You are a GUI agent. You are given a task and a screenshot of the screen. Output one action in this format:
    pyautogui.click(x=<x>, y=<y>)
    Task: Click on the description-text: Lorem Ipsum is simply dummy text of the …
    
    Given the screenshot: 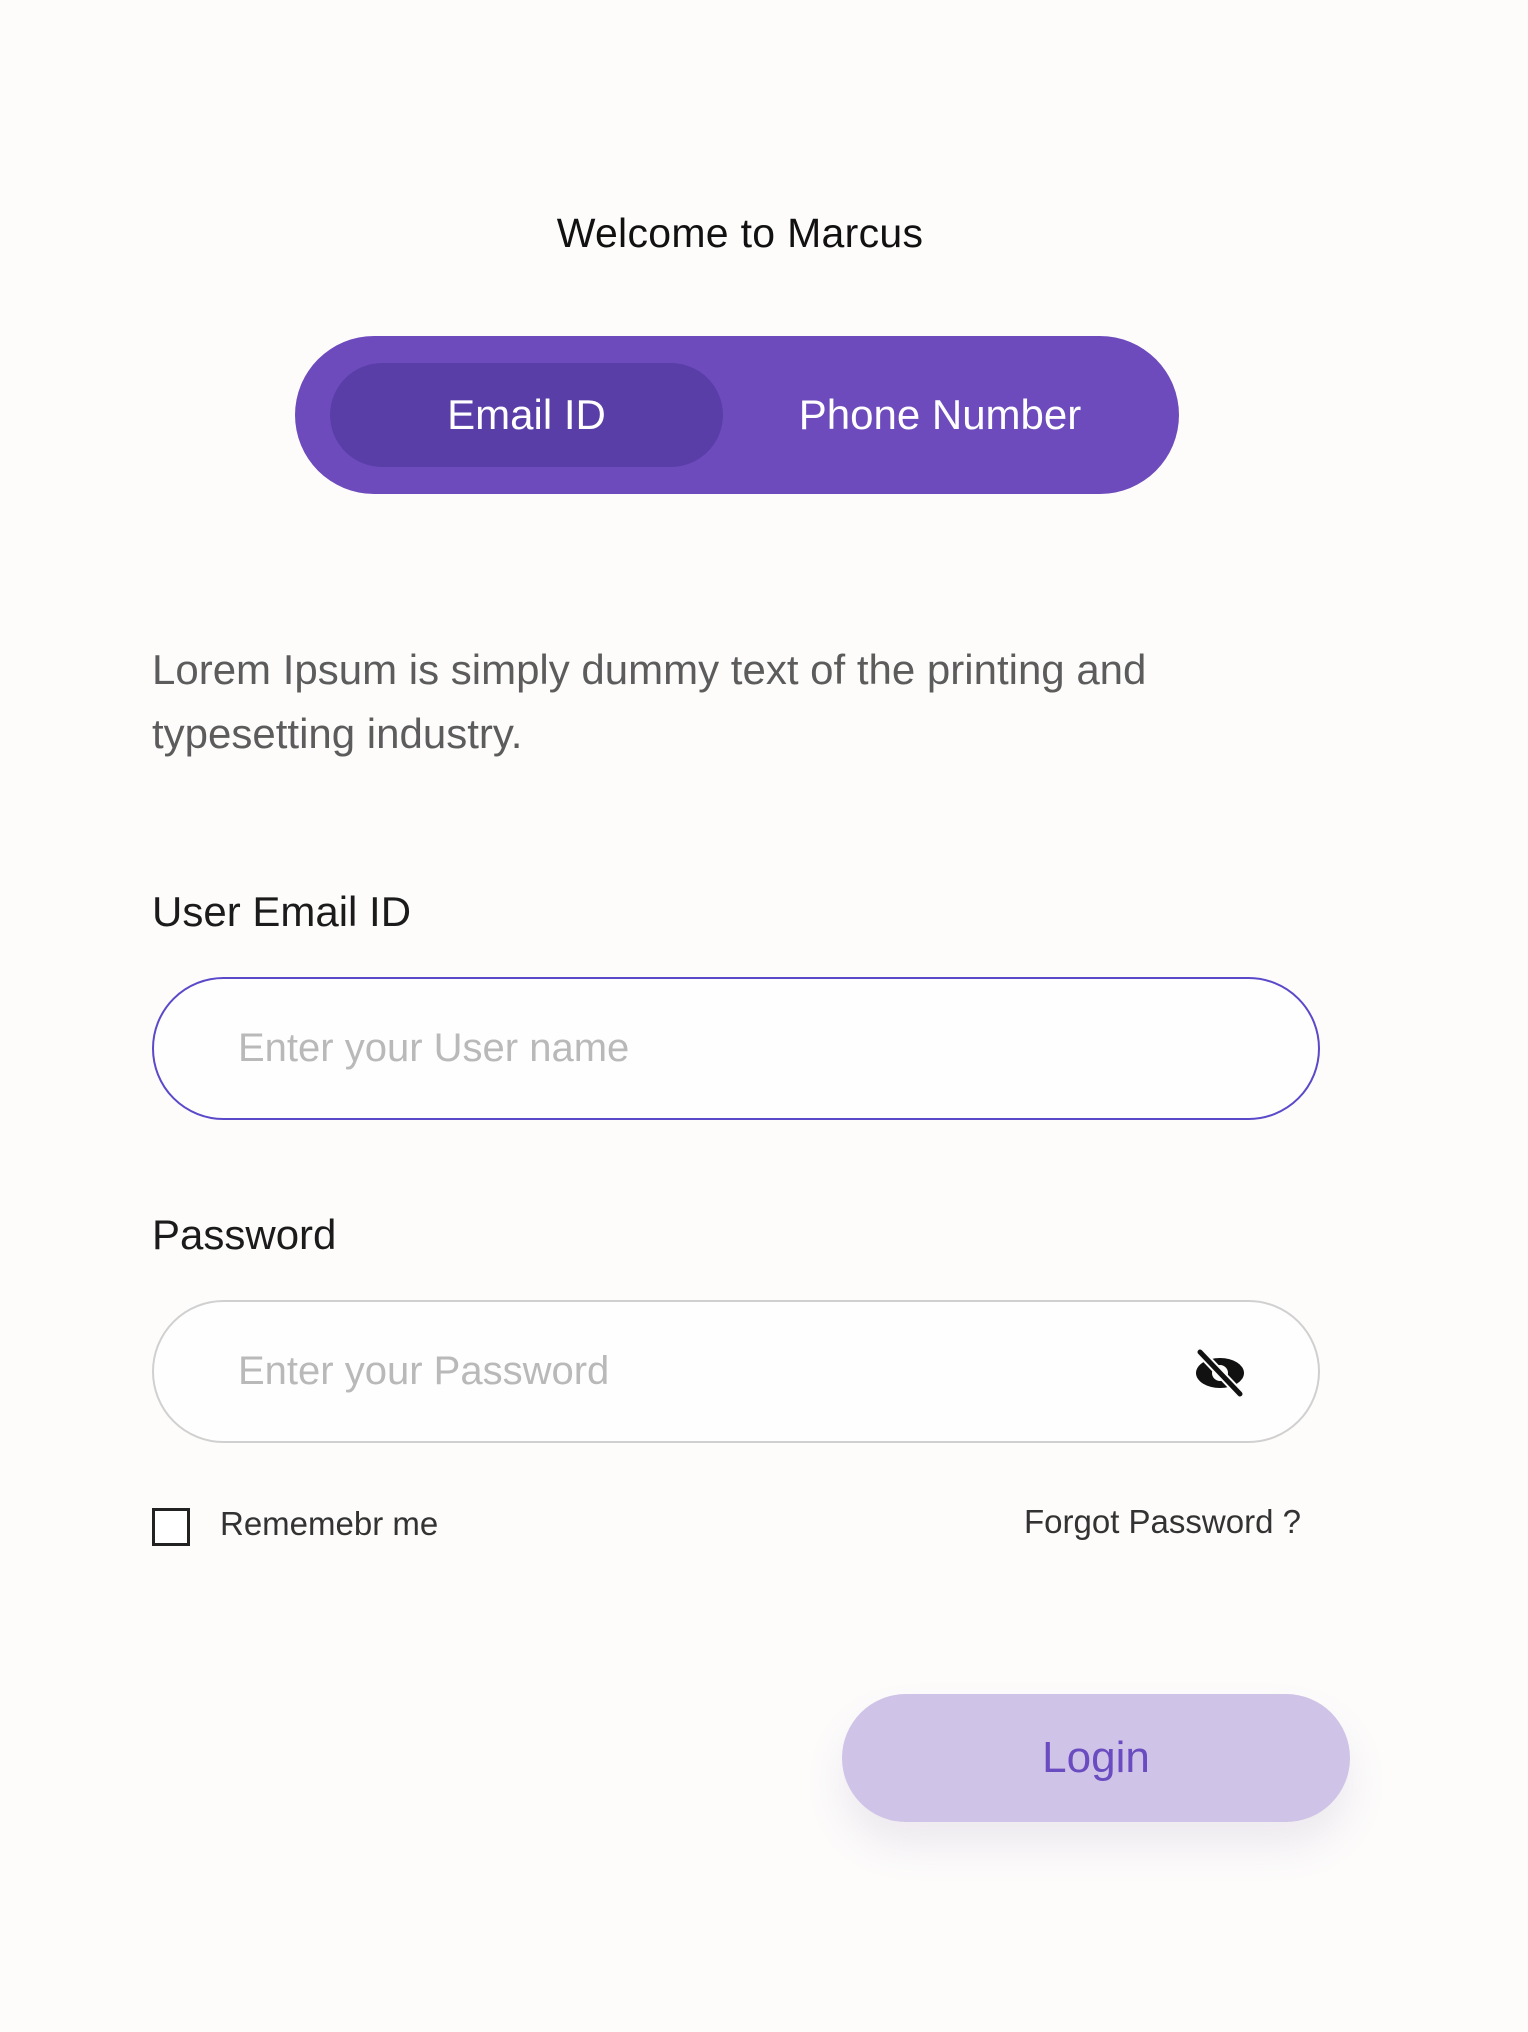 What is the action you would take?
    pyautogui.click(x=649, y=701)
    